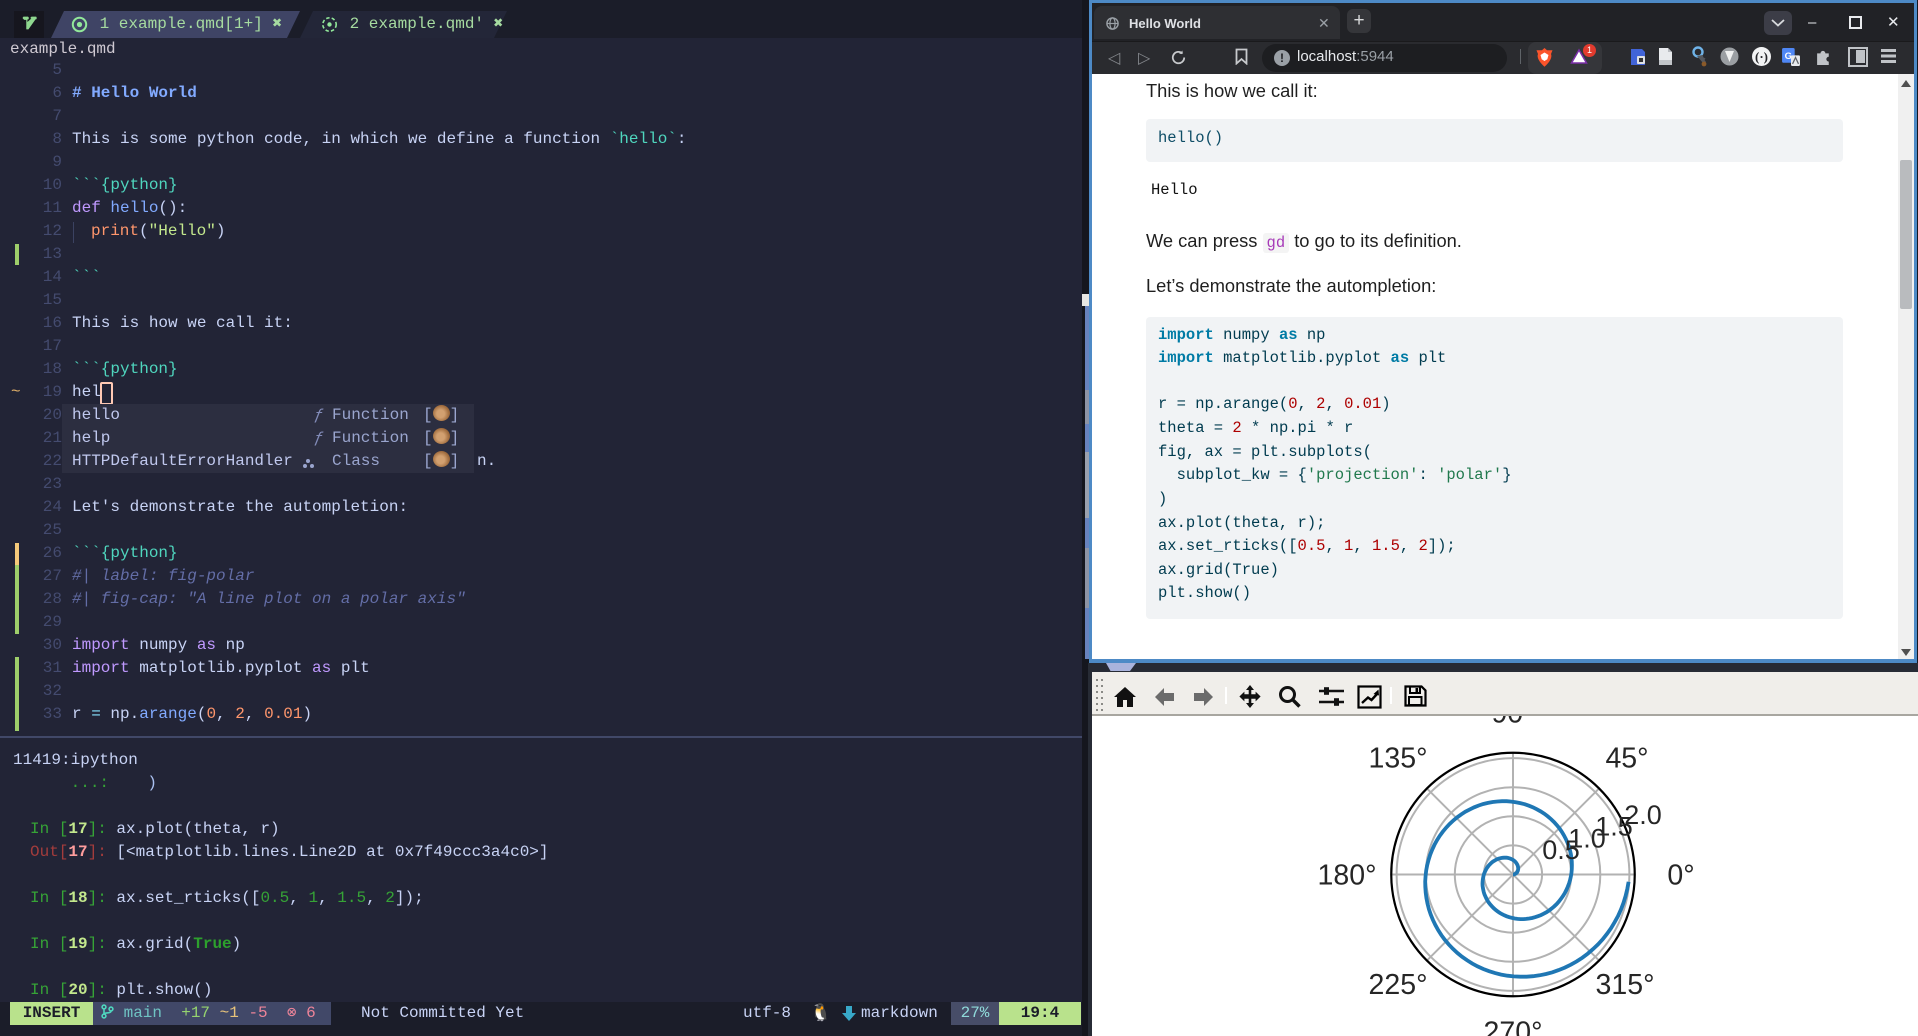 Image resolution: width=1918 pixels, height=1036 pixels. I want to click on svg-text: 135°, so click(1398, 759).